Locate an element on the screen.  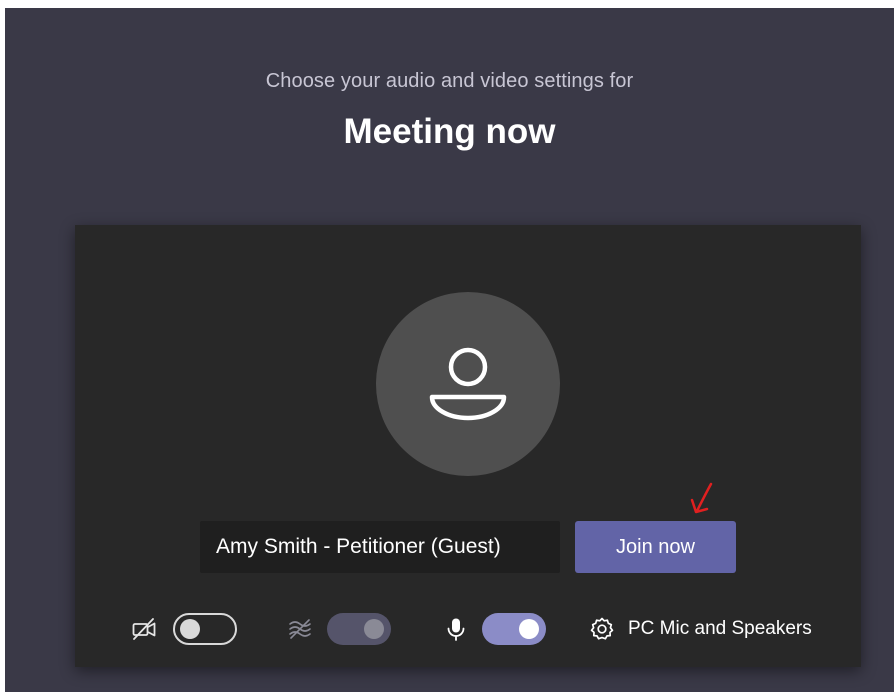
camera-toggle is located at coordinates (205, 629).